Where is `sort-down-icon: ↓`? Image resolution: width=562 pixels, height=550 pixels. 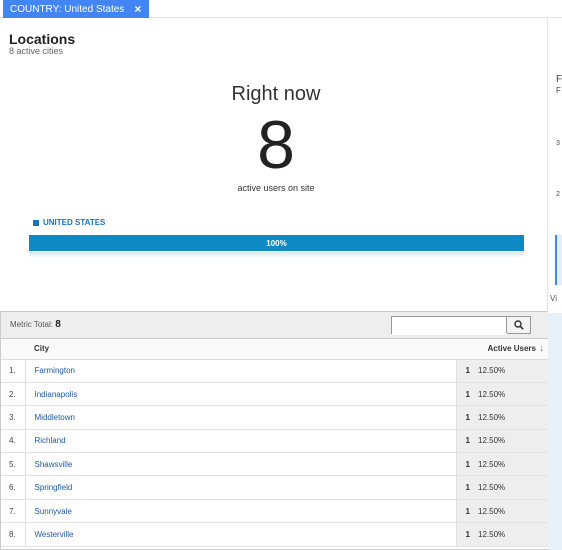
sort-down-icon: ↓ is located at coordinates (541, 349).